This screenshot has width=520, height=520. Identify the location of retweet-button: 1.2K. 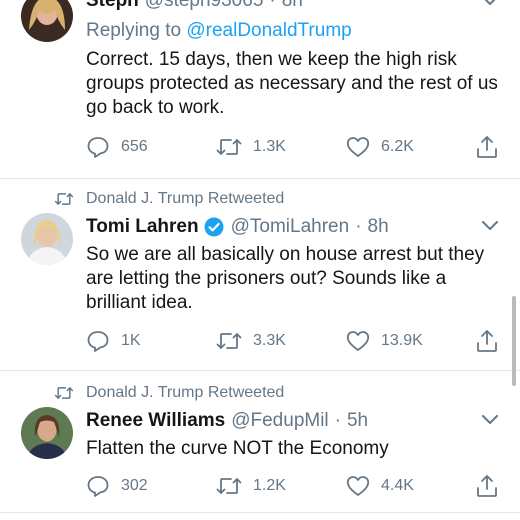
(251, 486).